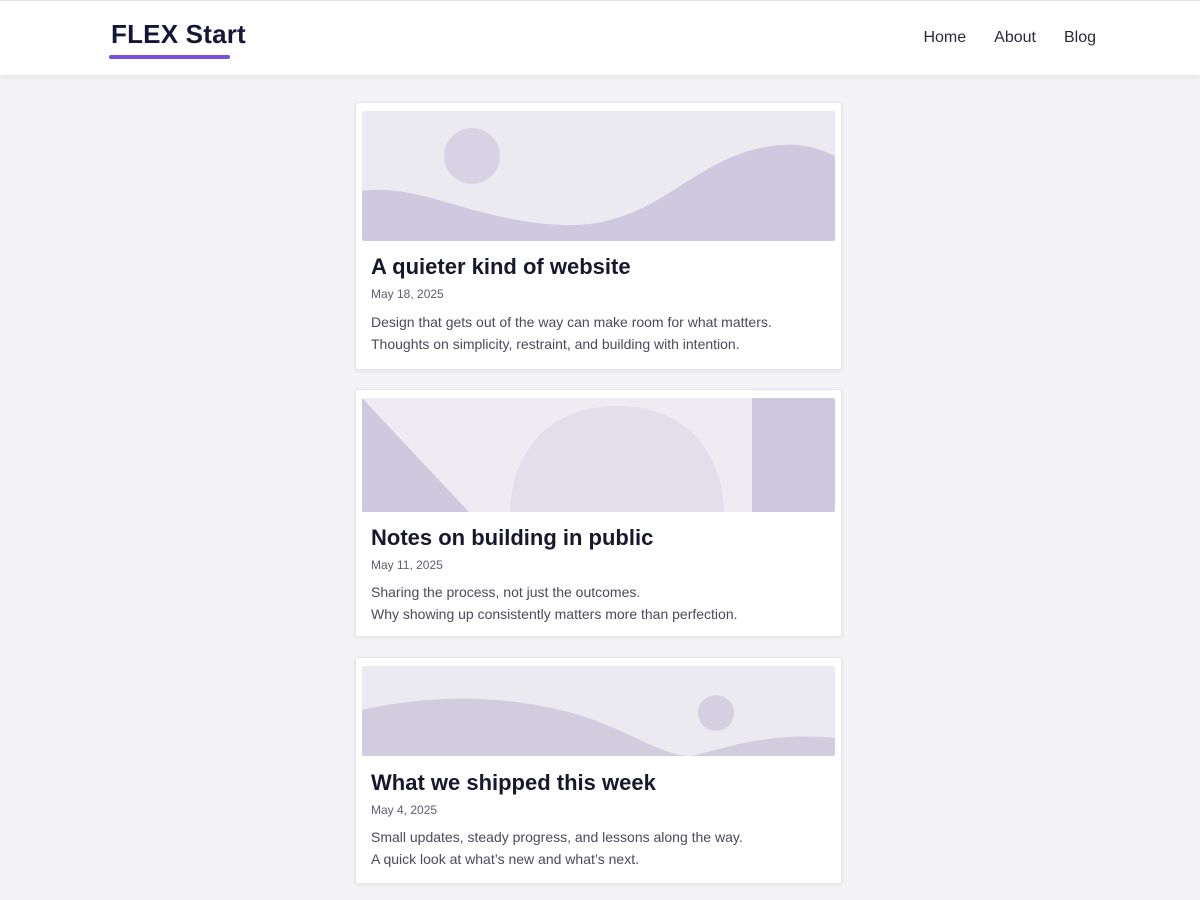 This screenshot has height=900, width=1200. Describe the element at coordinates (513, 783) in the screenshot. I see `post-title: What we shipped this week` at that location.